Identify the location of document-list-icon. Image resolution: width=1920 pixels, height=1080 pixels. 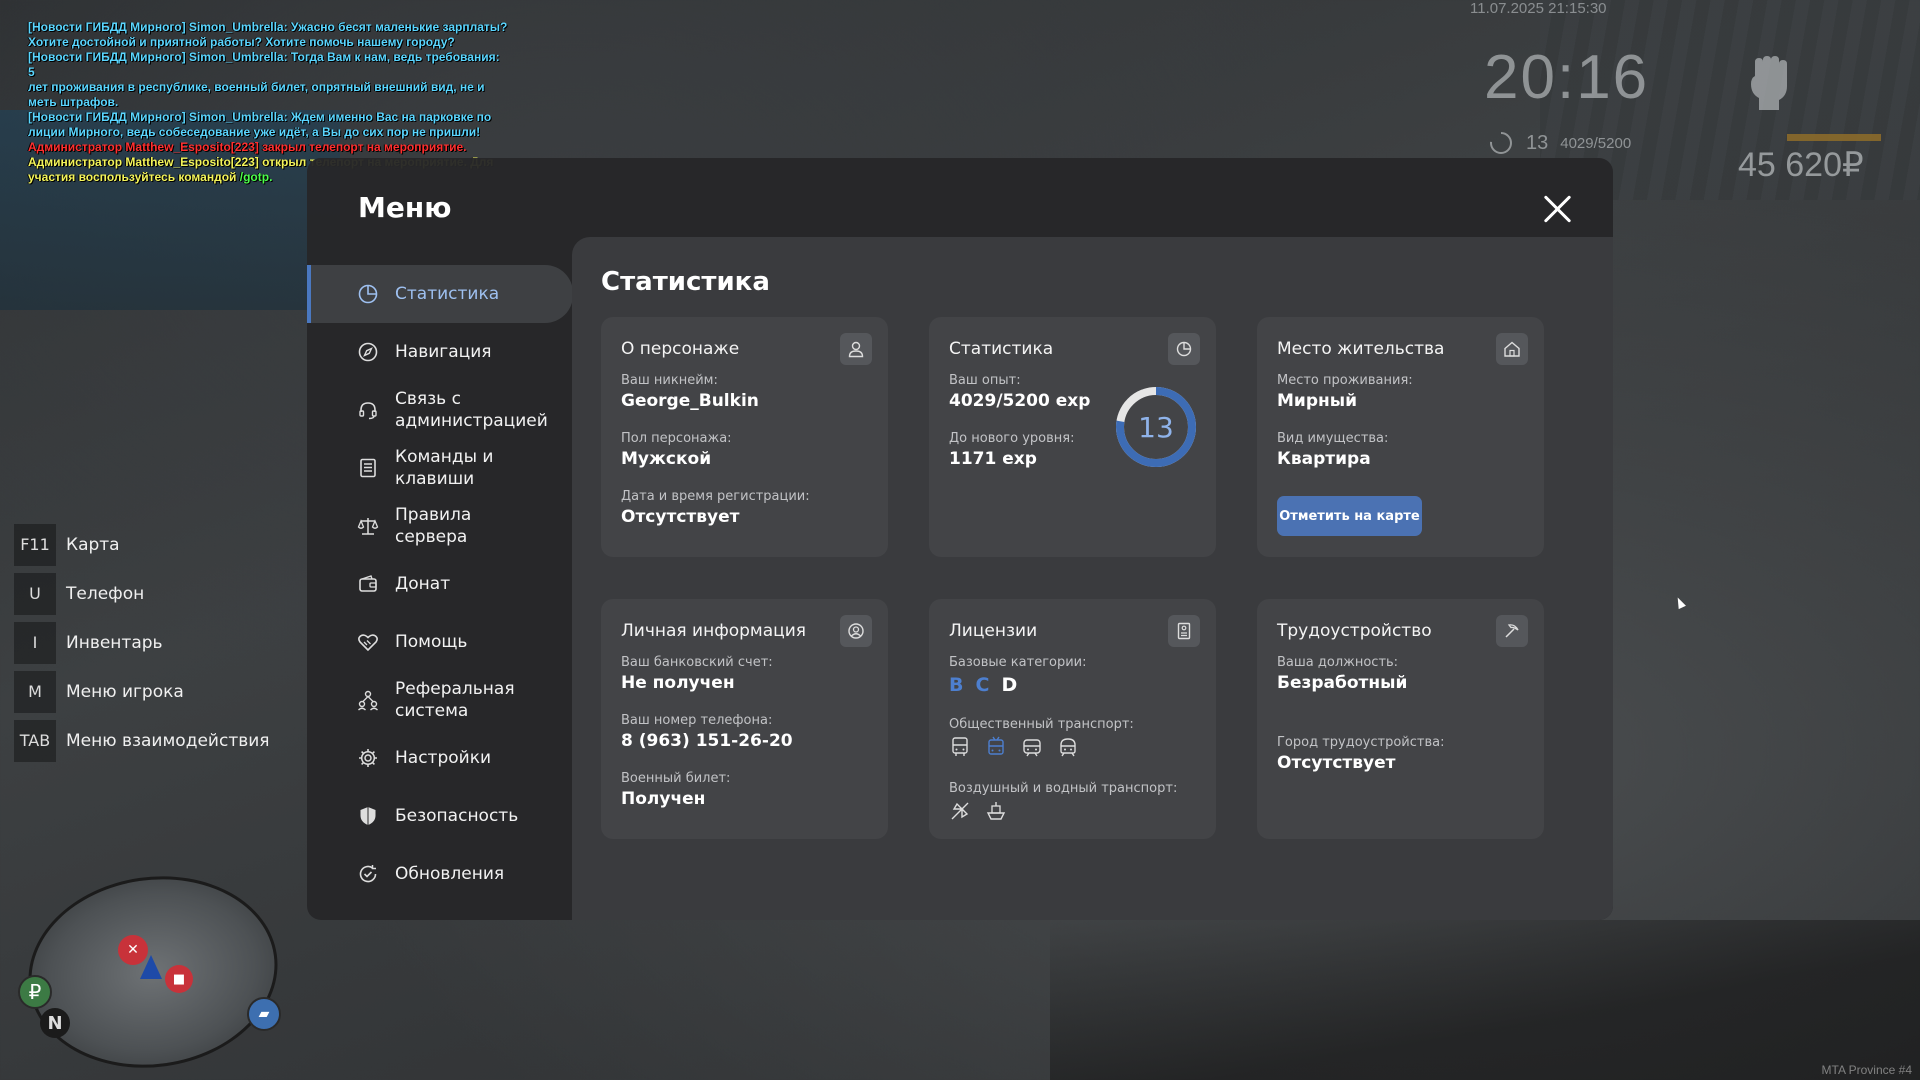
(368, 468).